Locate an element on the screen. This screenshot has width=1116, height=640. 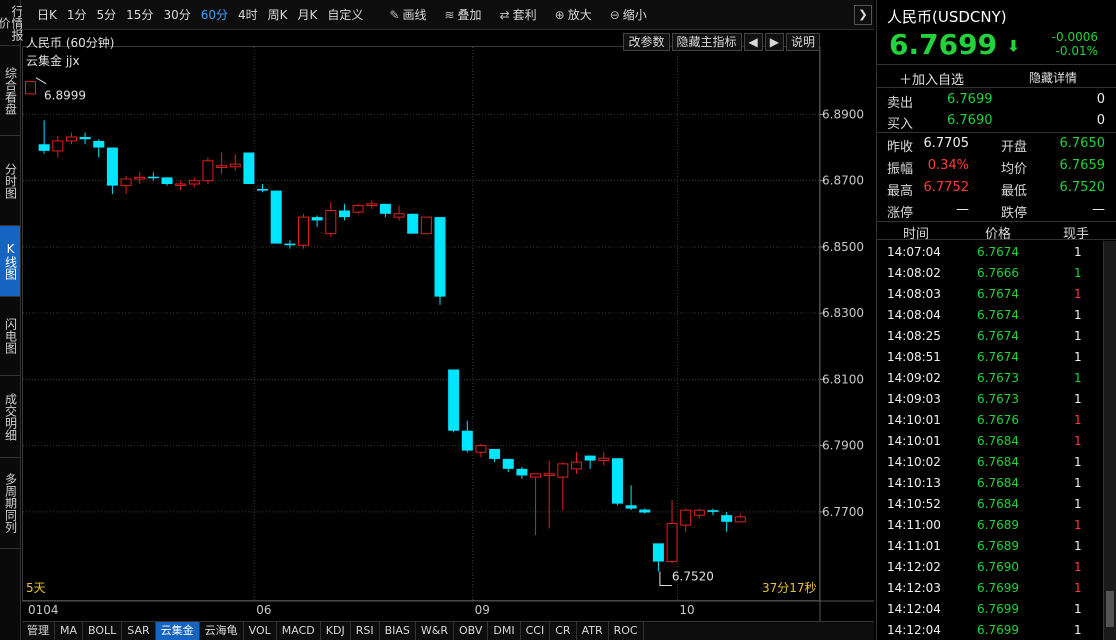
period-tab-9: 自定义 is located at coordinates (345, 15).